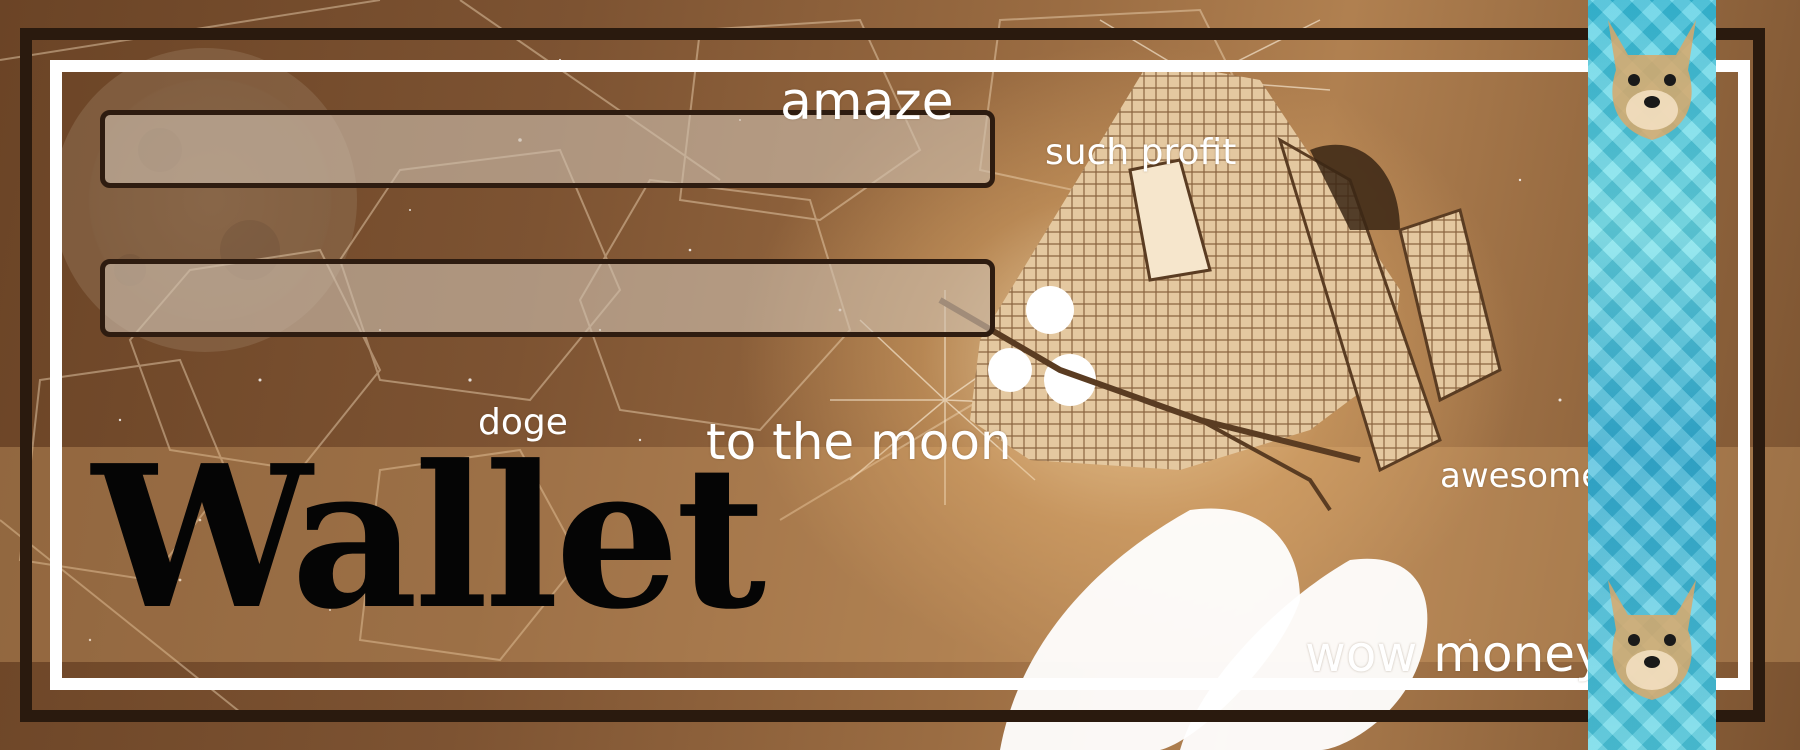 This screenshot has width=1800, height=750. What do you see at coordinates (867, 102) in the screenshot?
I see `word-amaze: amaze` at bounding box center [867, 102].